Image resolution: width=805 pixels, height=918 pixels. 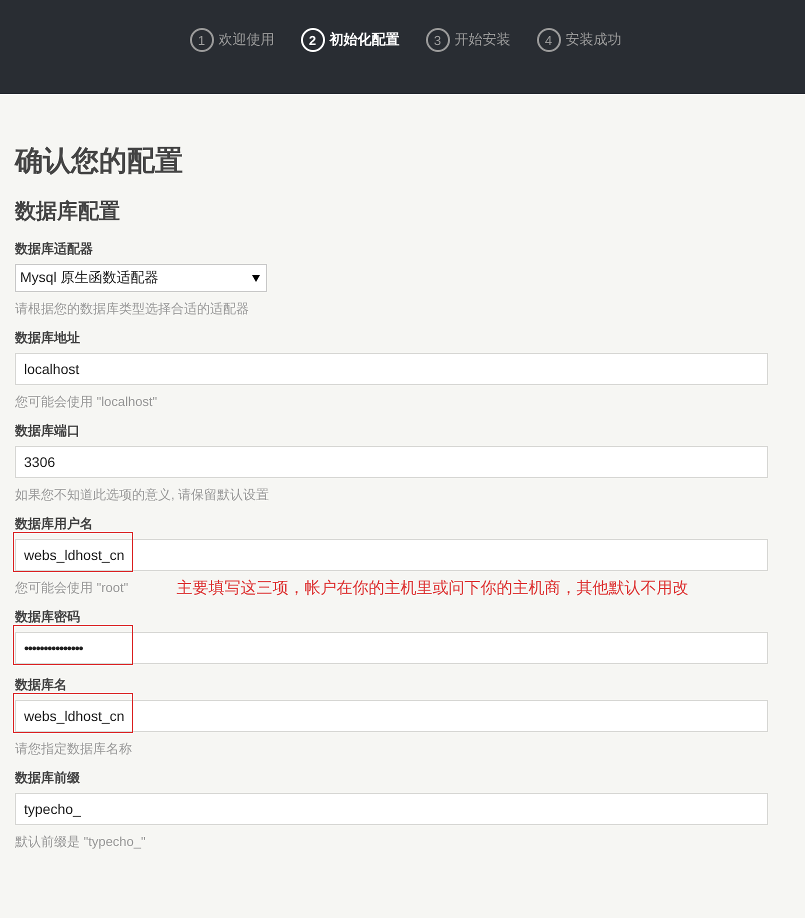 I want to click on page-title: 确认您的配置, so click(x=99, y=159).